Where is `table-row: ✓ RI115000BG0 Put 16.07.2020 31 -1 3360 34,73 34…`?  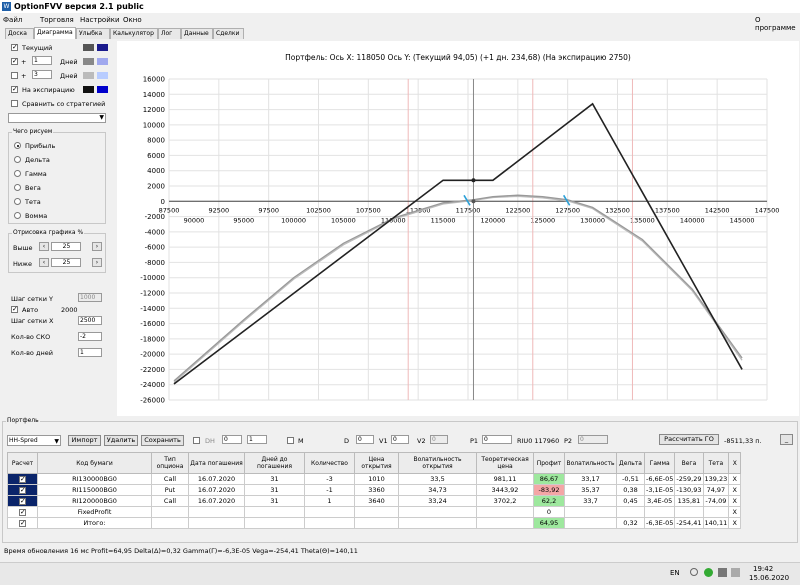
table-row: ✓ RI115000BG0 Put 16.07.2020 31 -1 3360 34,73 34… is located at coordinates (374, 490).